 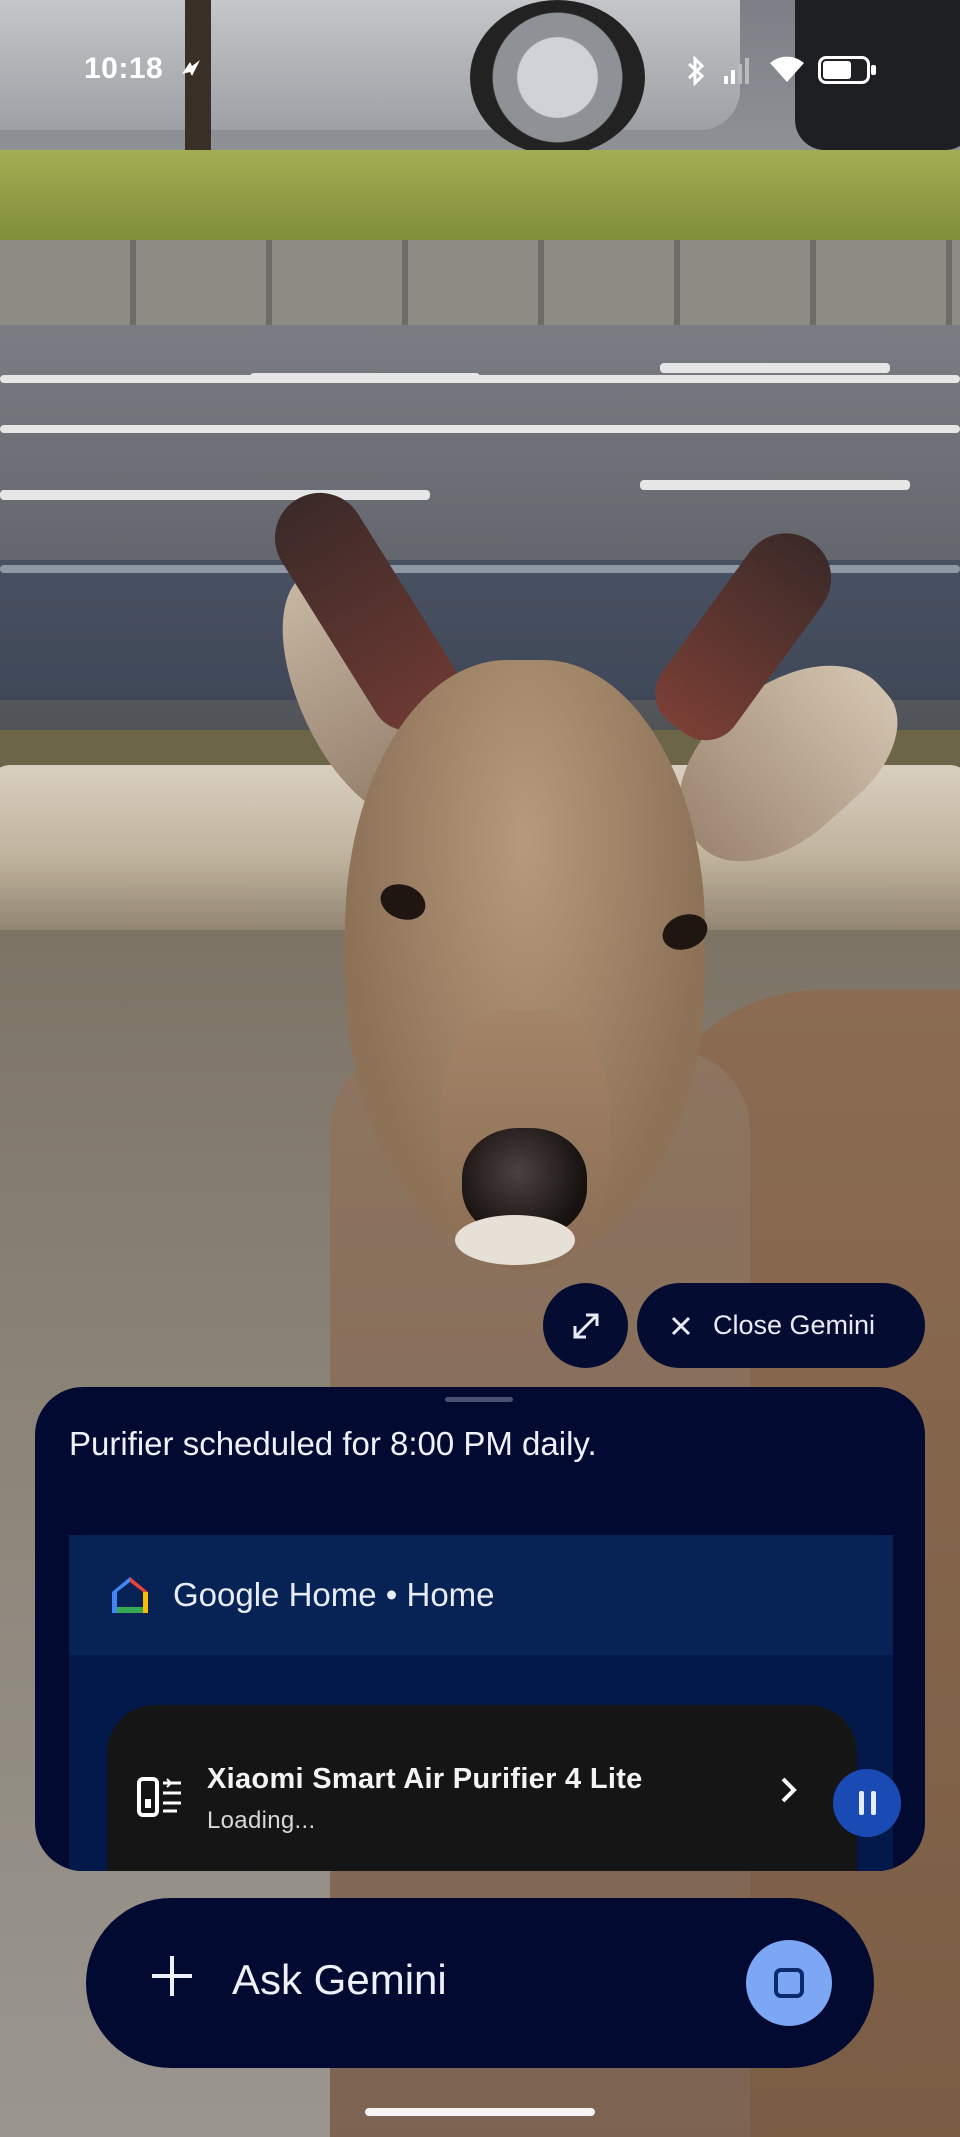 I want to click on close-icon, so click(x=681, y=1325).